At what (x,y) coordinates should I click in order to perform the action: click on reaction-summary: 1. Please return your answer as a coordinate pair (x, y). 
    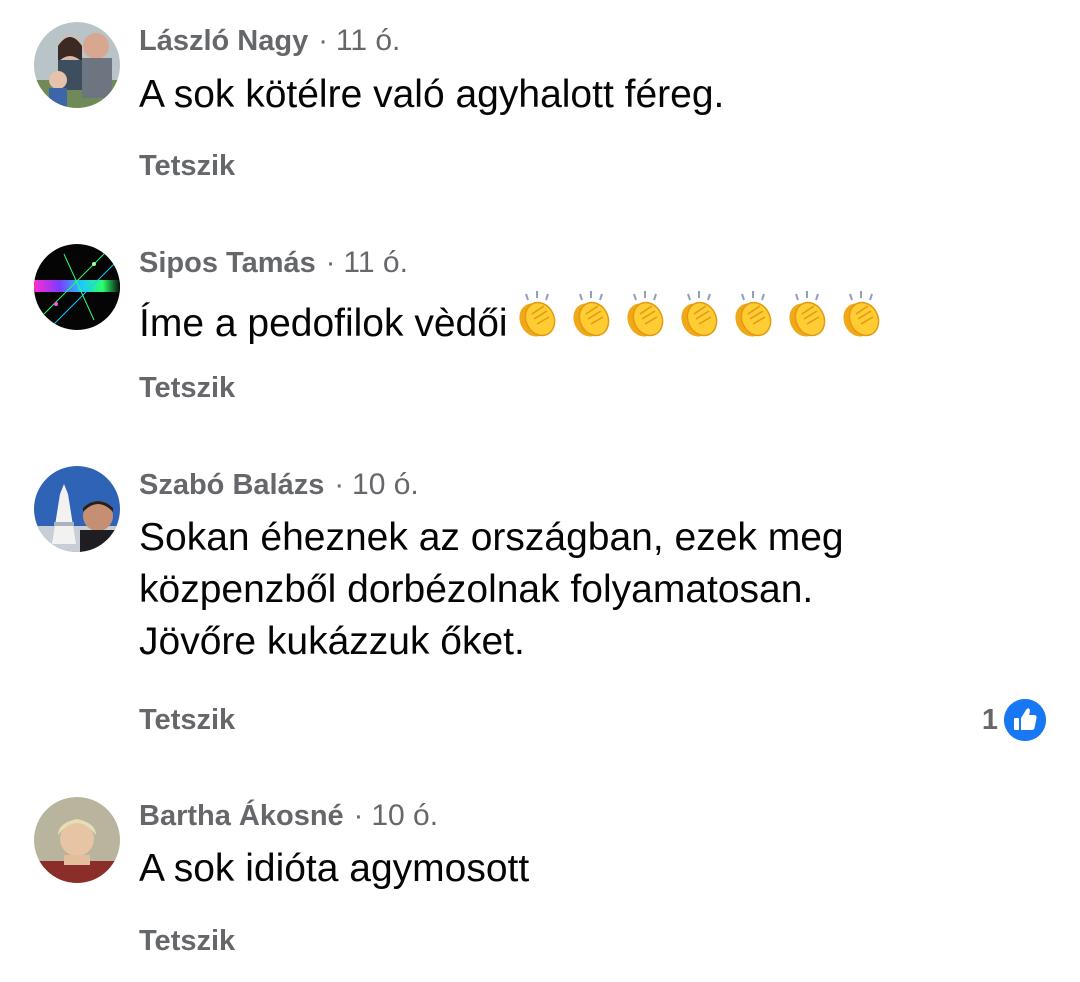
    Looking at the image, I should click on (1014, 720).